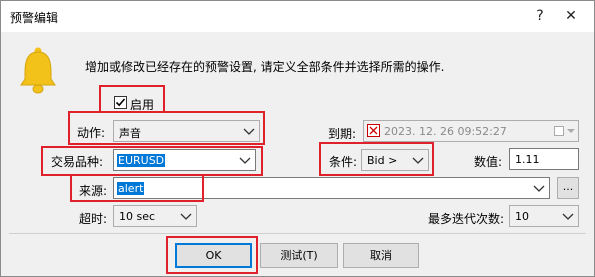  What do you see at coordinates (571, 16) in the screenshot?
I see `close-icon: ✕` at bounding box center [571, 16].